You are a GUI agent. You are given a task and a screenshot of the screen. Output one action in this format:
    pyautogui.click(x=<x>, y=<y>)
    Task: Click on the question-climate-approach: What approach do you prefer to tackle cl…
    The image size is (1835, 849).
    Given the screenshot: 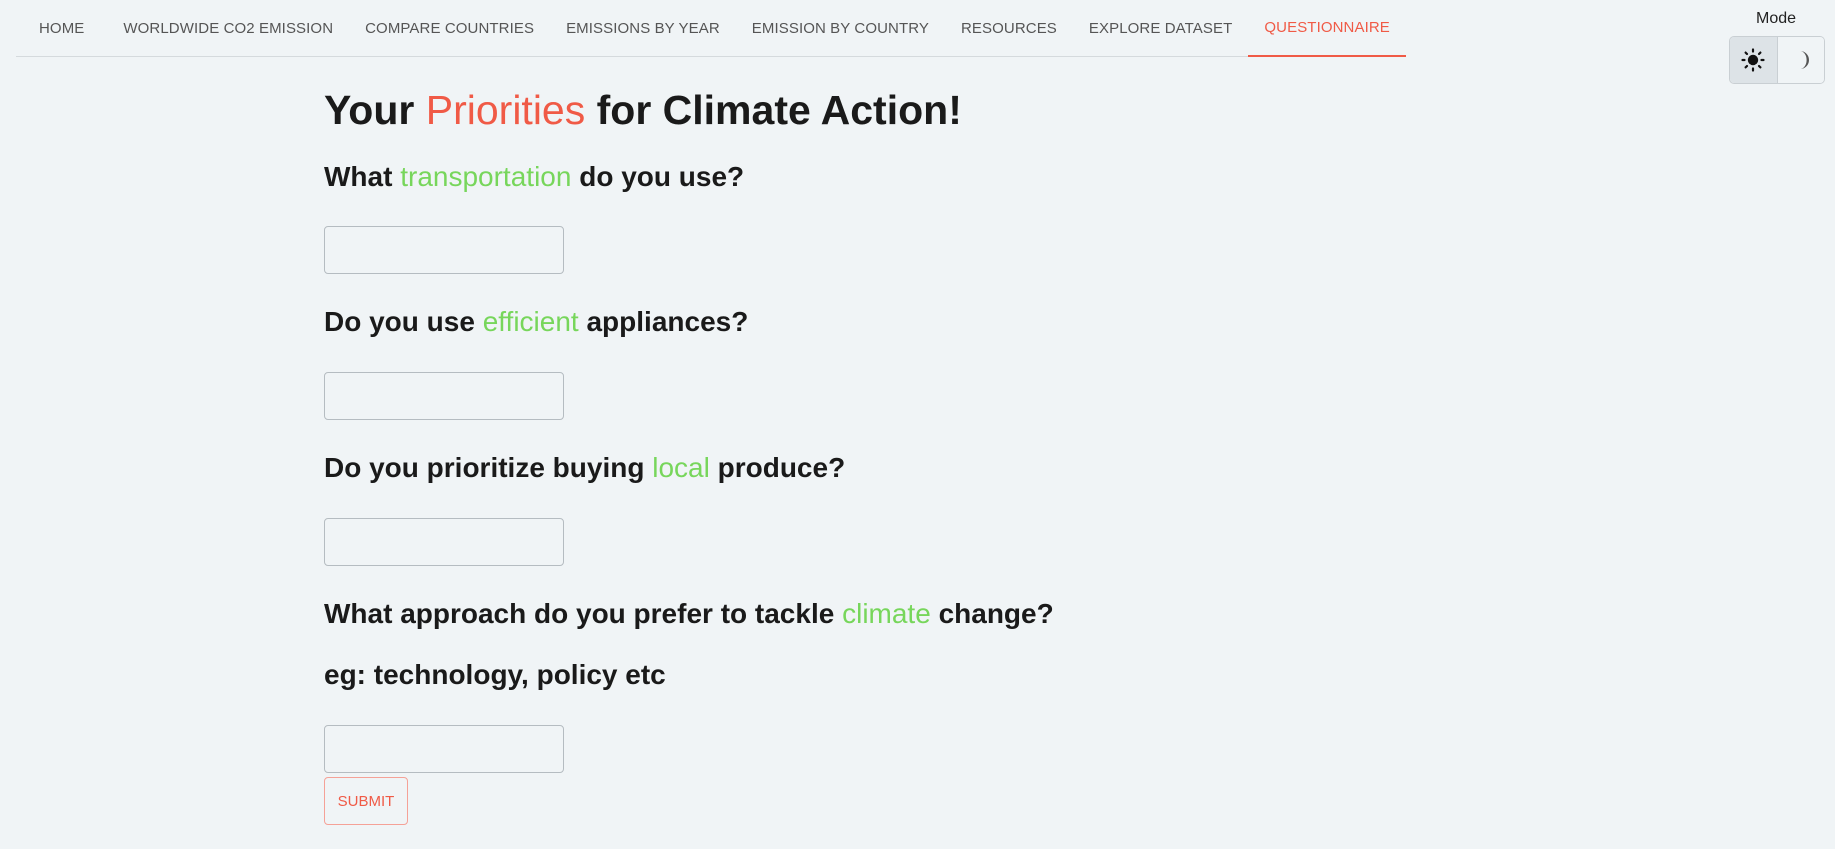 What is the action you would take?
    pyautogui.click(x=689, y=614)
    